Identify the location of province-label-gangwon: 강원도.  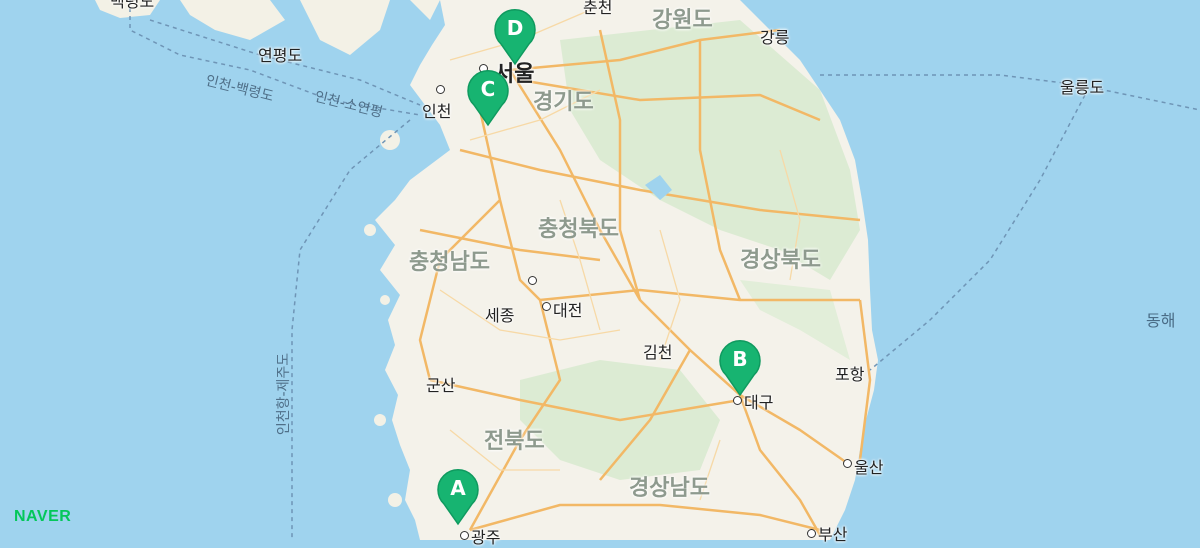
(682, 20).